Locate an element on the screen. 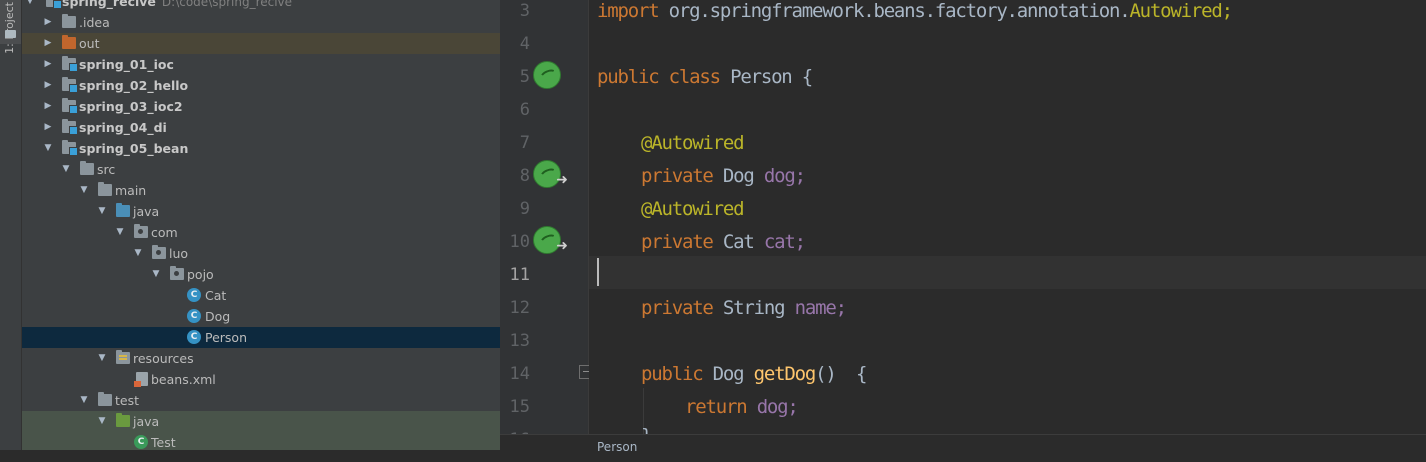 Image resolution: width=1426 pixels, height=462 pixels. code-line-15: return dog; is located at coordinates (742, 407).